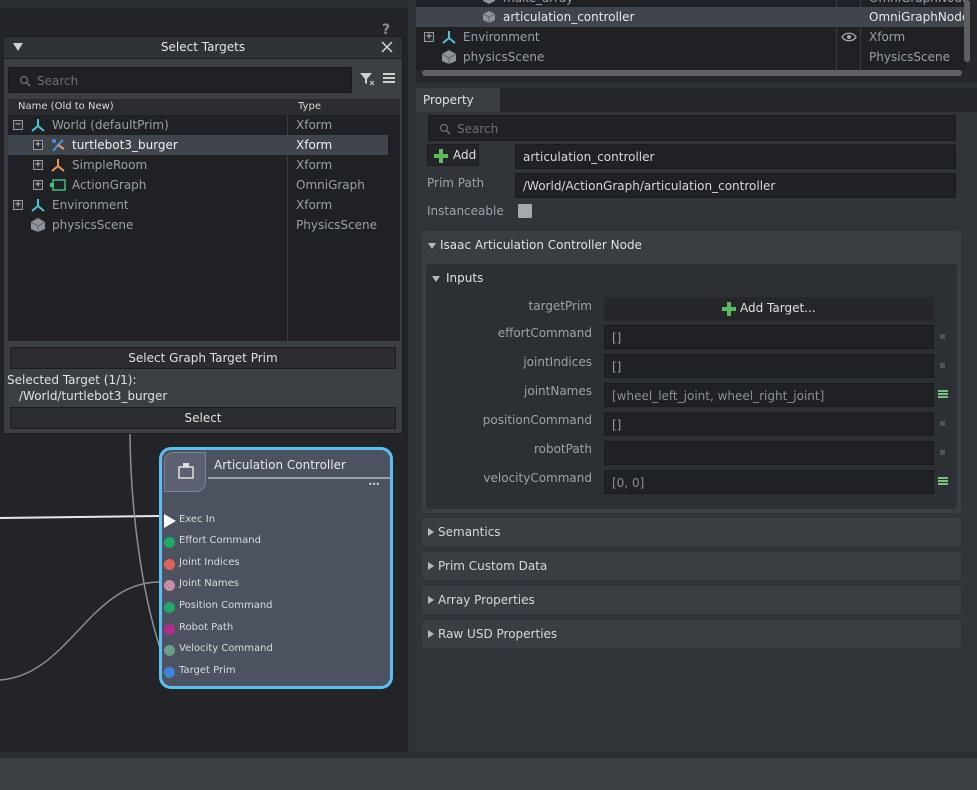 The height and width of the screenshot is (790, 977). What do you see at coordinates (169, 607) in the screenshot?
I see `position-command-port` at bounding box center [169, 607].